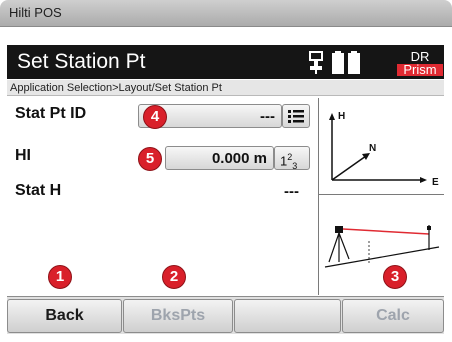  Describe the element at coordinates (375, 62) in the screenshot. I see `header-status-icons: DR Prism` at that location.